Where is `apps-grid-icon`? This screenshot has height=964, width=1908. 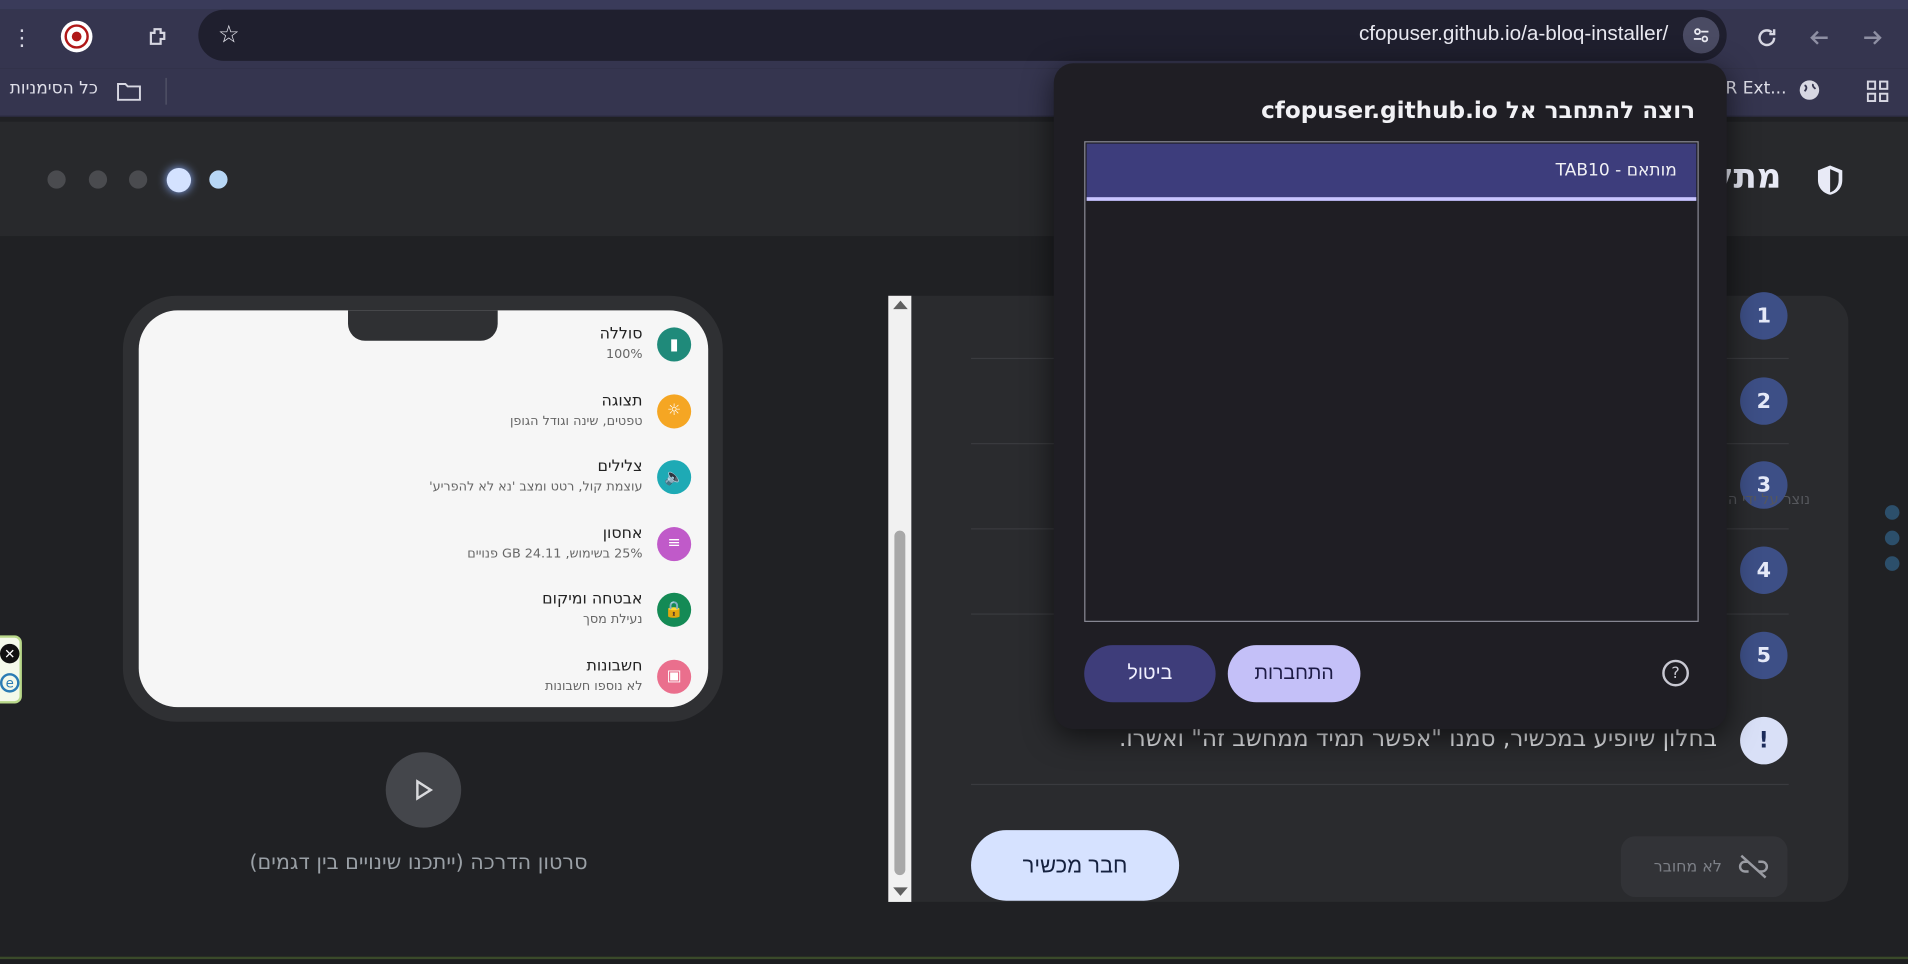 apps-grid-icon is located at coordinates (1877, 93).